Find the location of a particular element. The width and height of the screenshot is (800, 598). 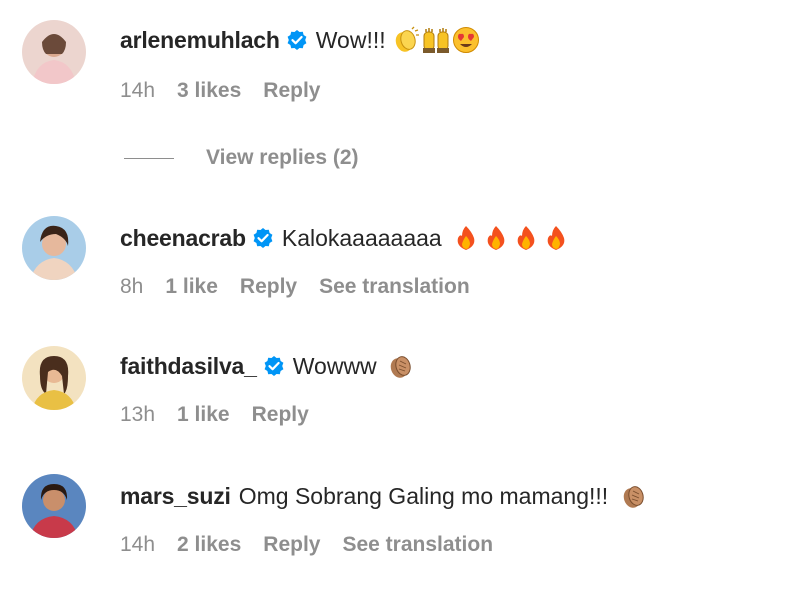

username: faithdasilva_ is located at coordinates (188, 366).